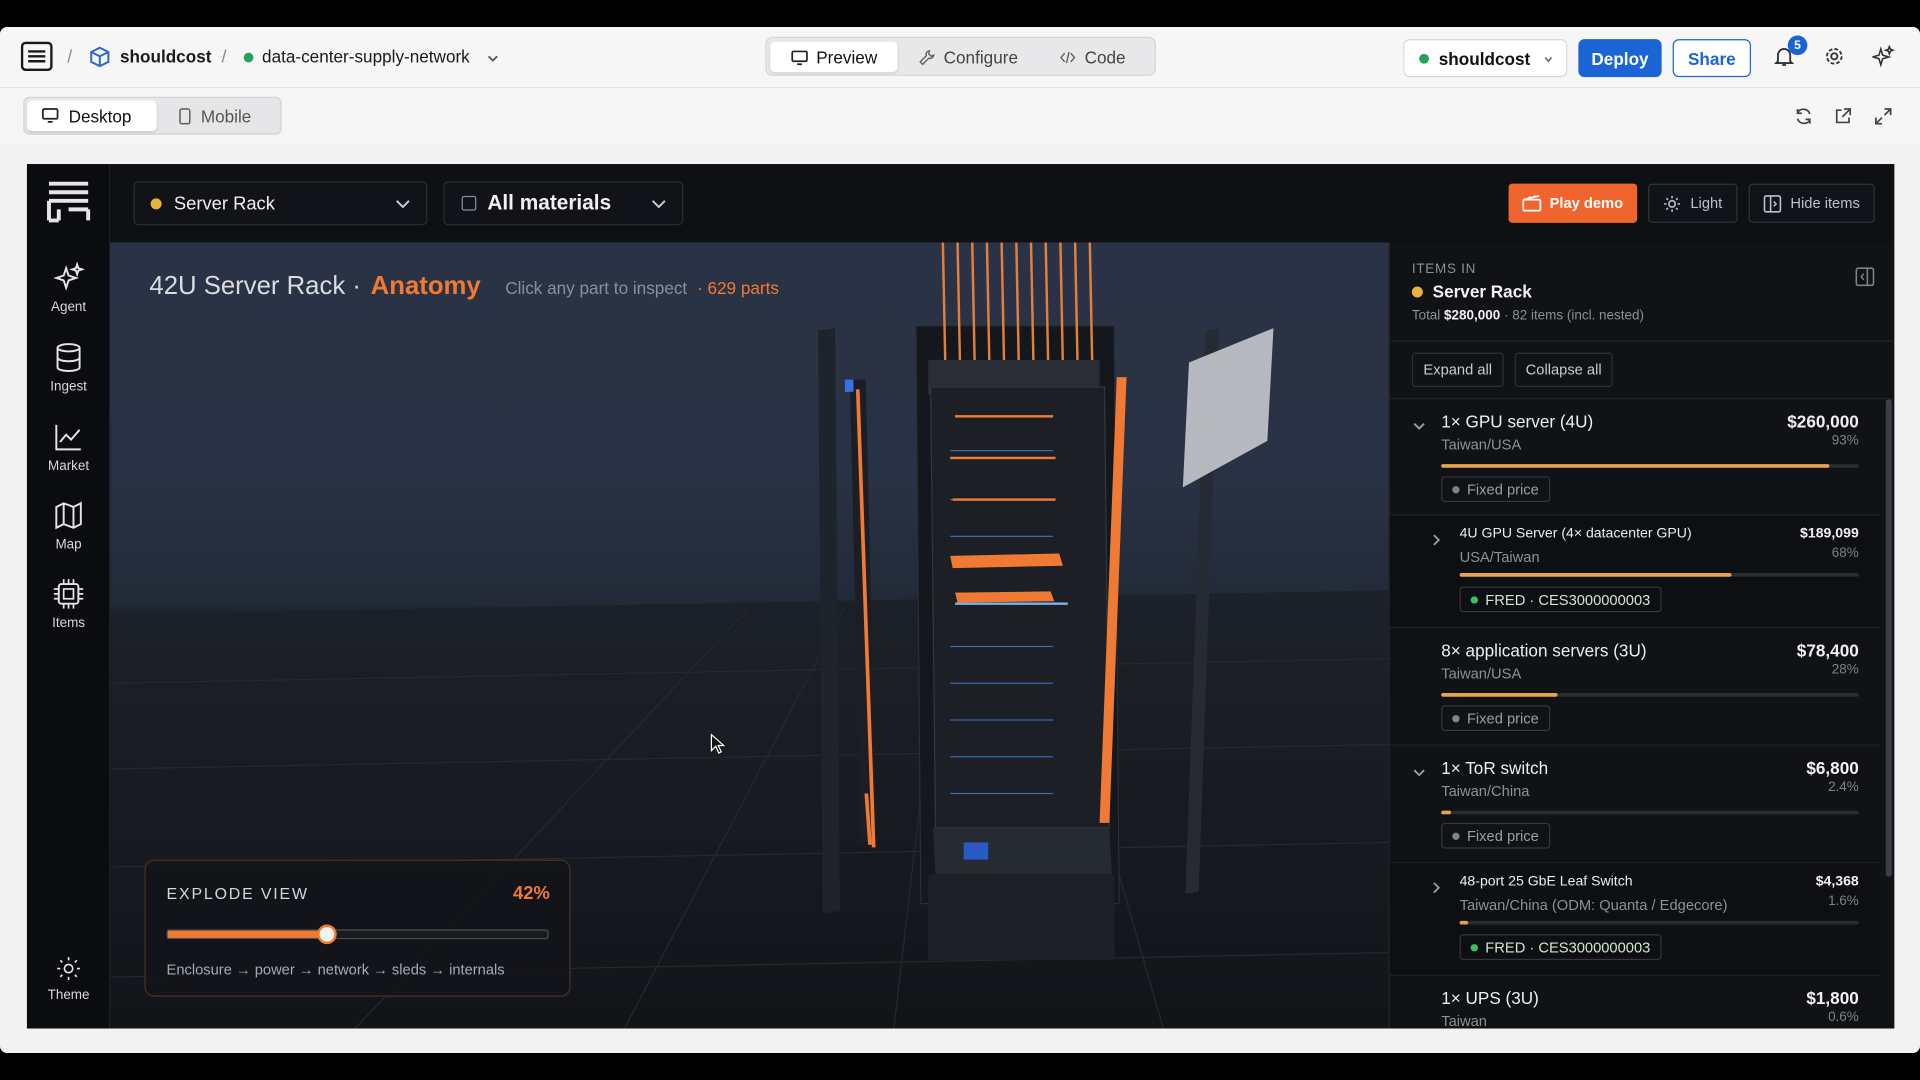 The image size is (1920, 1080). I want to click on item-price: $78,400, so click(1827, 650).